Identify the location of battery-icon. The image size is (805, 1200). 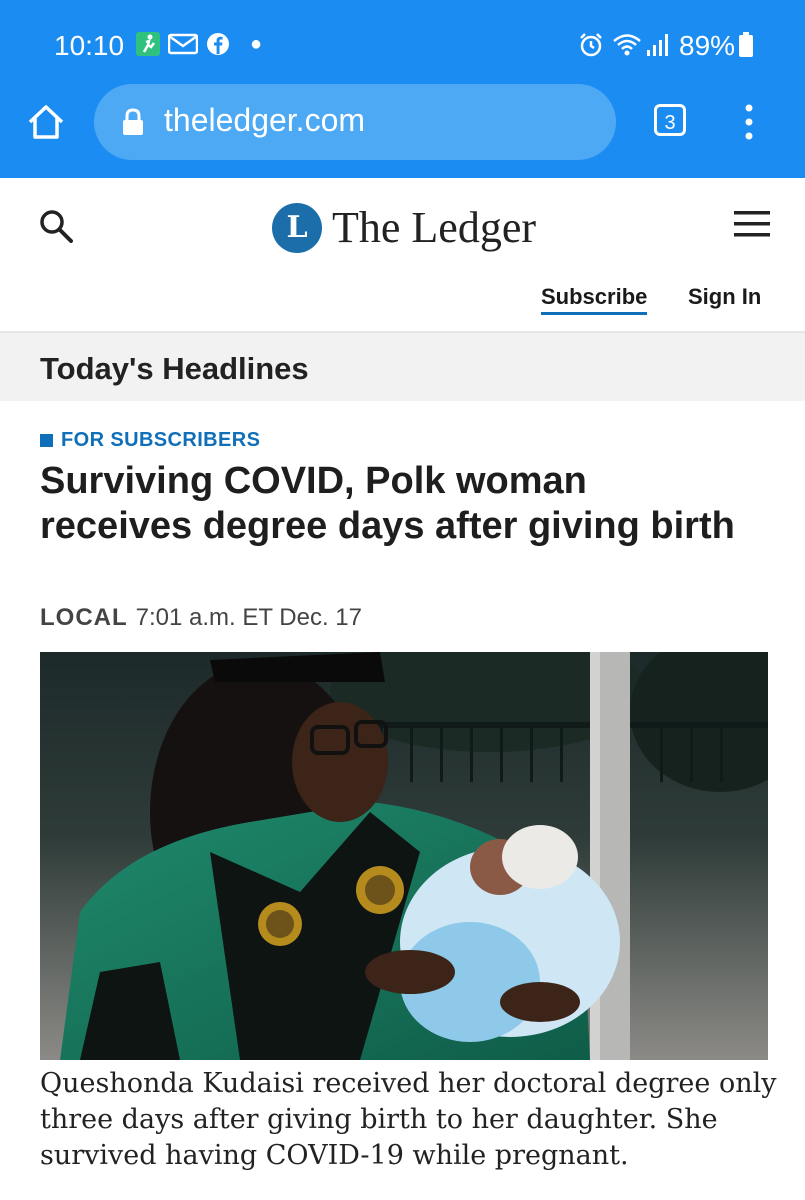
(746, 44).